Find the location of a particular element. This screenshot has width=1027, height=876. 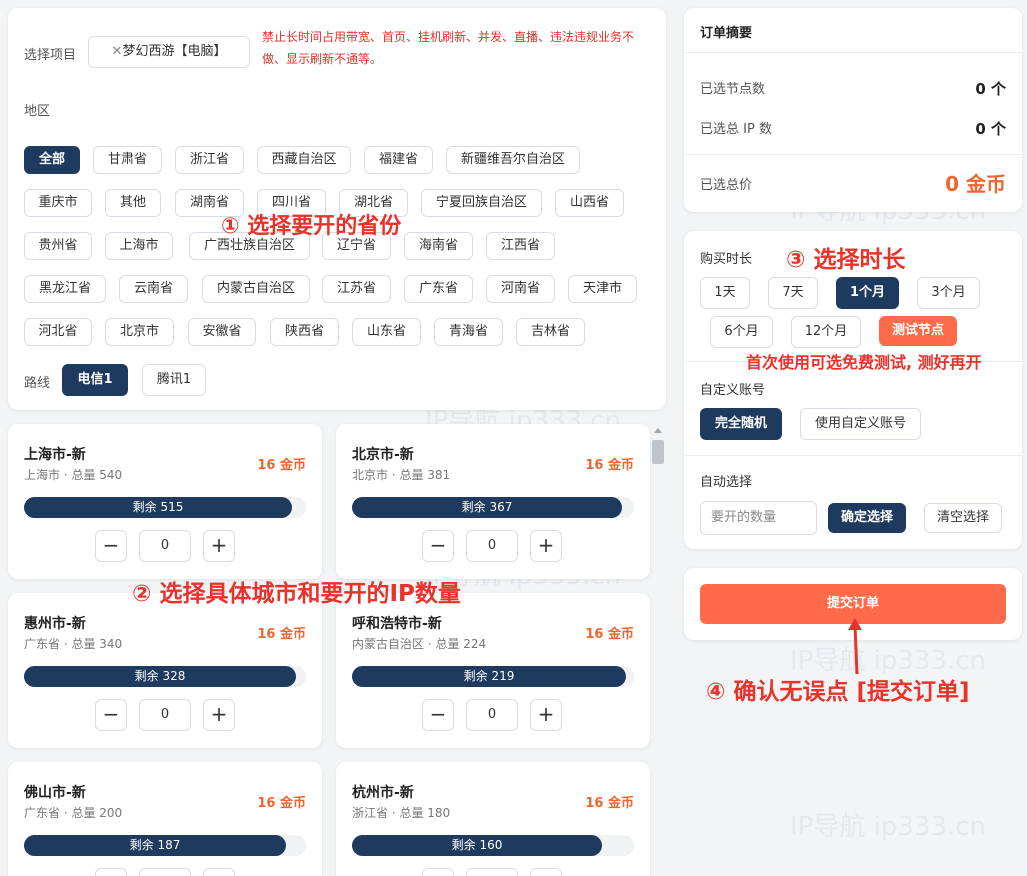

remain-bar: 剩余 367 is located at coordinates (487, 507).